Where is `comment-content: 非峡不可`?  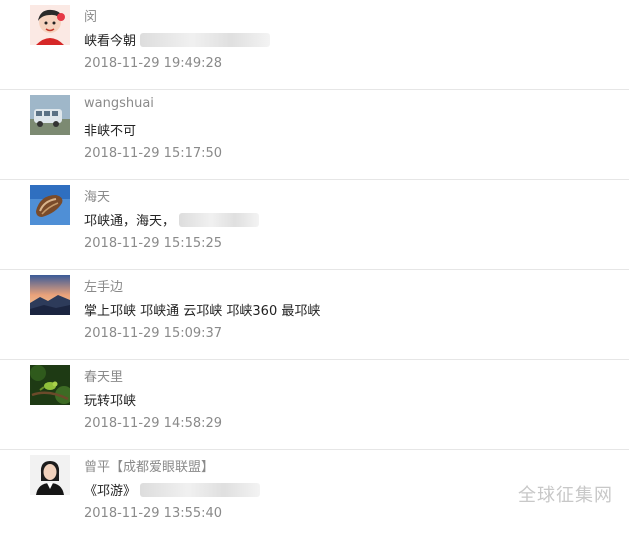 comment-content: 非峡不可 is located at coordinates (110, 129).